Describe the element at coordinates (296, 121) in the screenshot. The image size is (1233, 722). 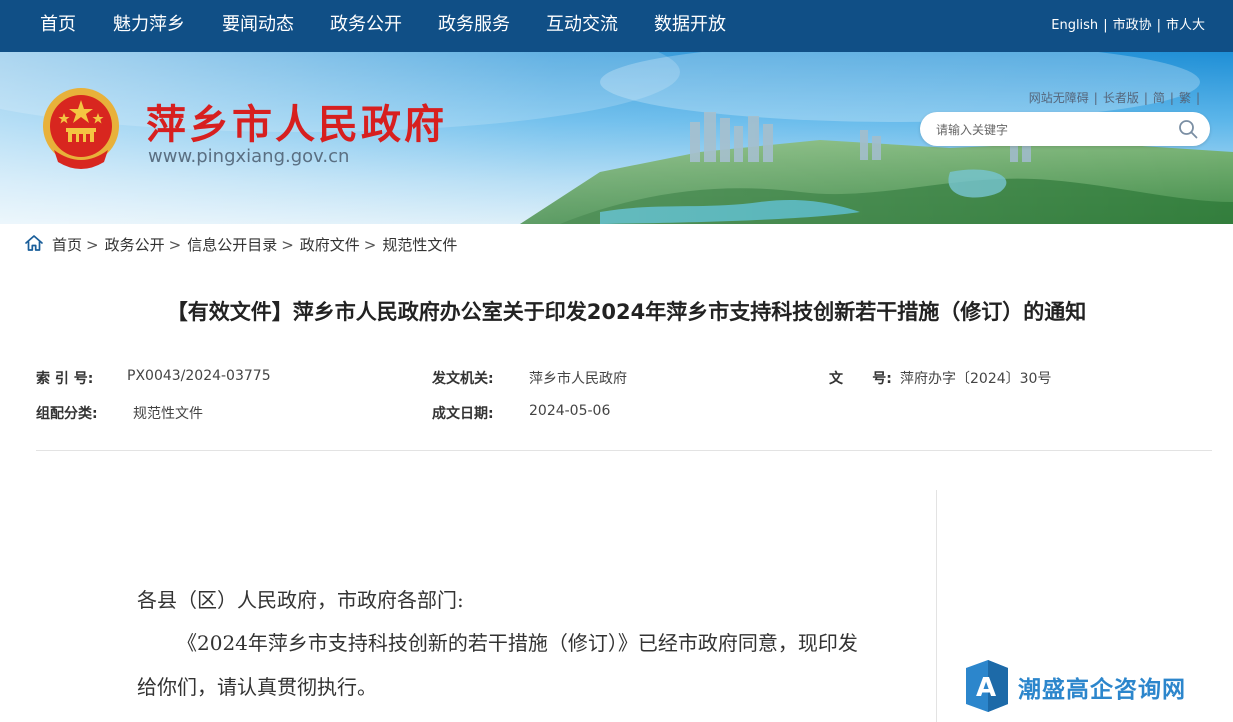
I see `site-name-logo: 萍乡市人民政府` at that location.